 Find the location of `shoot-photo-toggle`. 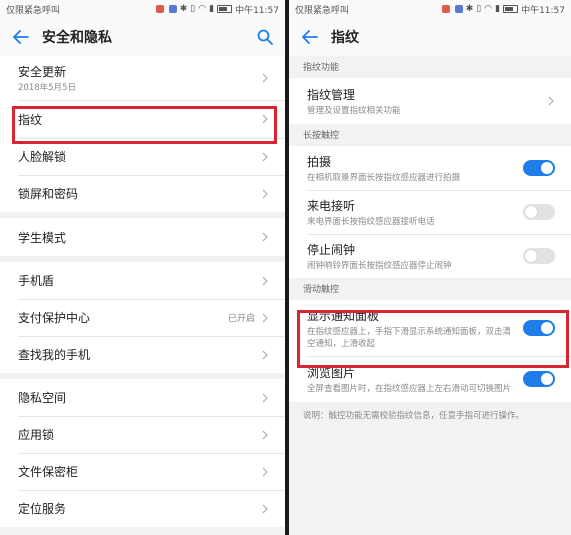

shoot-photo-toggle is located at coordinates (539, 168).